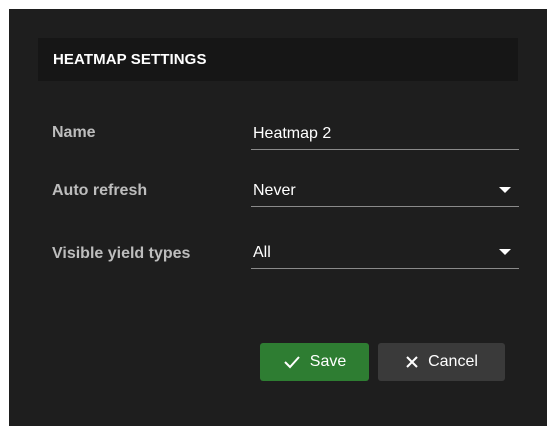 Image resolution: width=547 pixels, height=426 pixels. I want to click on close-icon, so click(412, 362).